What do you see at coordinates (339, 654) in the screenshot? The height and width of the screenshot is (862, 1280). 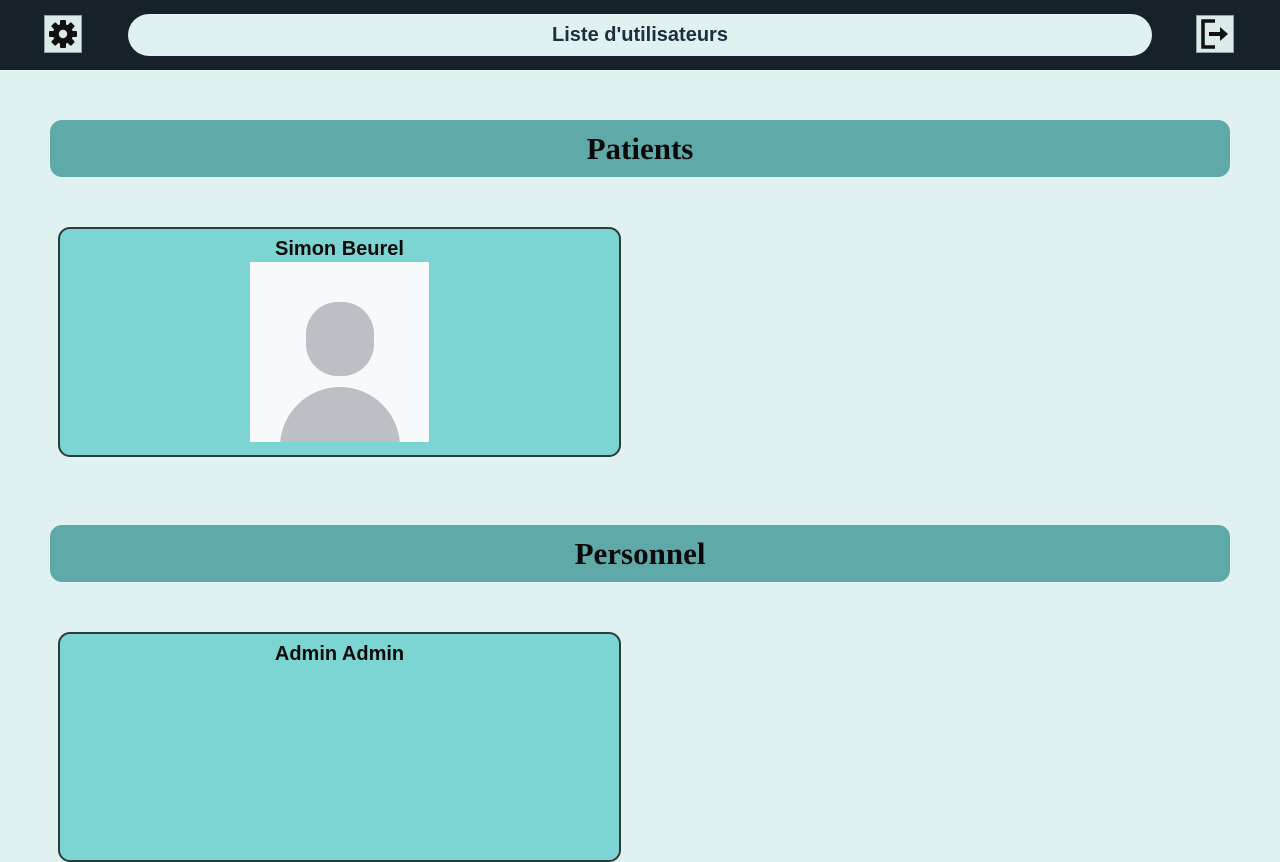 I see `user-name: Admin Admin` at bounding box center [339, 654].